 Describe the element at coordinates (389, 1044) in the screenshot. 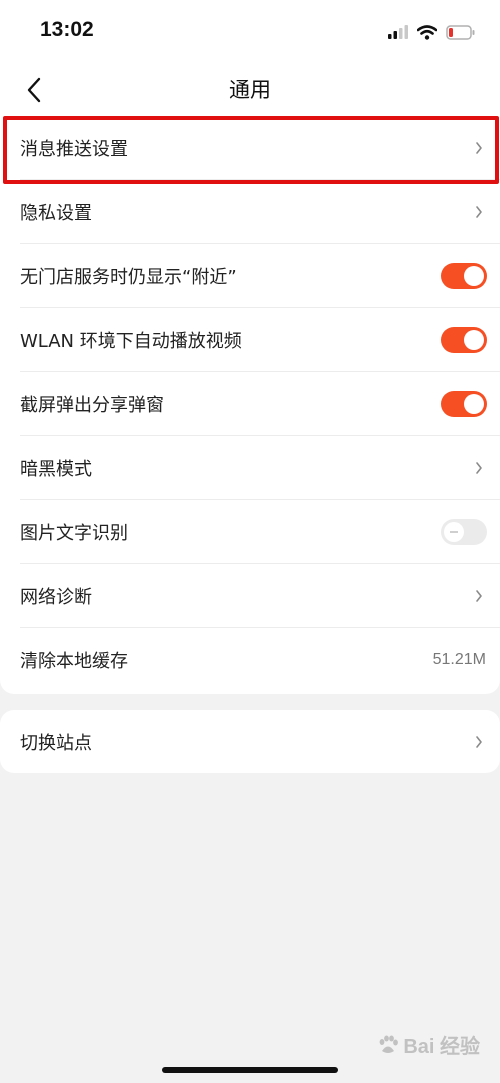

I see `paw-icon` at that location.